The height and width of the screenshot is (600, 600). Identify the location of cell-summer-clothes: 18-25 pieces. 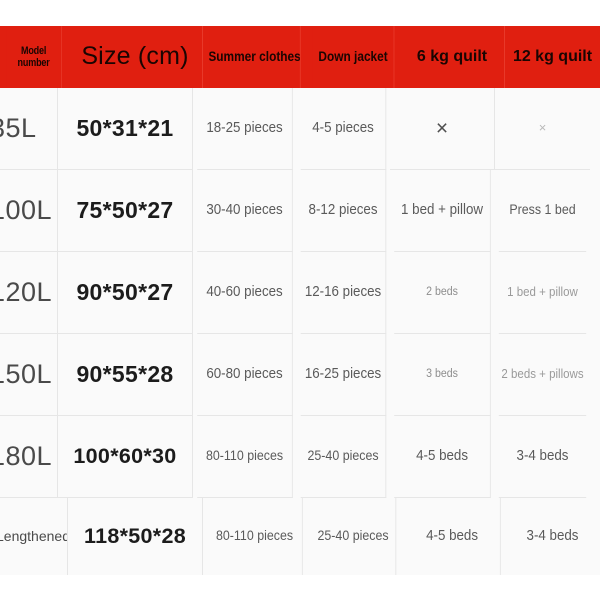
(245, 129).